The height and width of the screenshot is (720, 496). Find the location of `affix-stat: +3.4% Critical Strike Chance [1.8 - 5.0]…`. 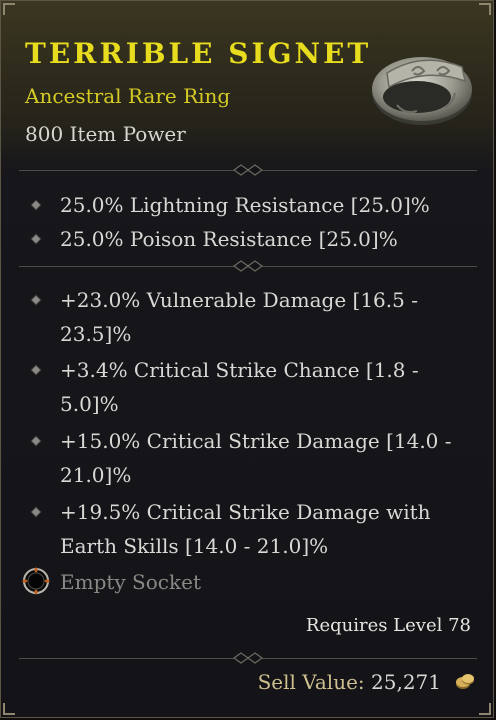

affix-stat: +3.4% Critical Strike Chance [1.8 - 5.0]… is located at coordinates (242, 387).